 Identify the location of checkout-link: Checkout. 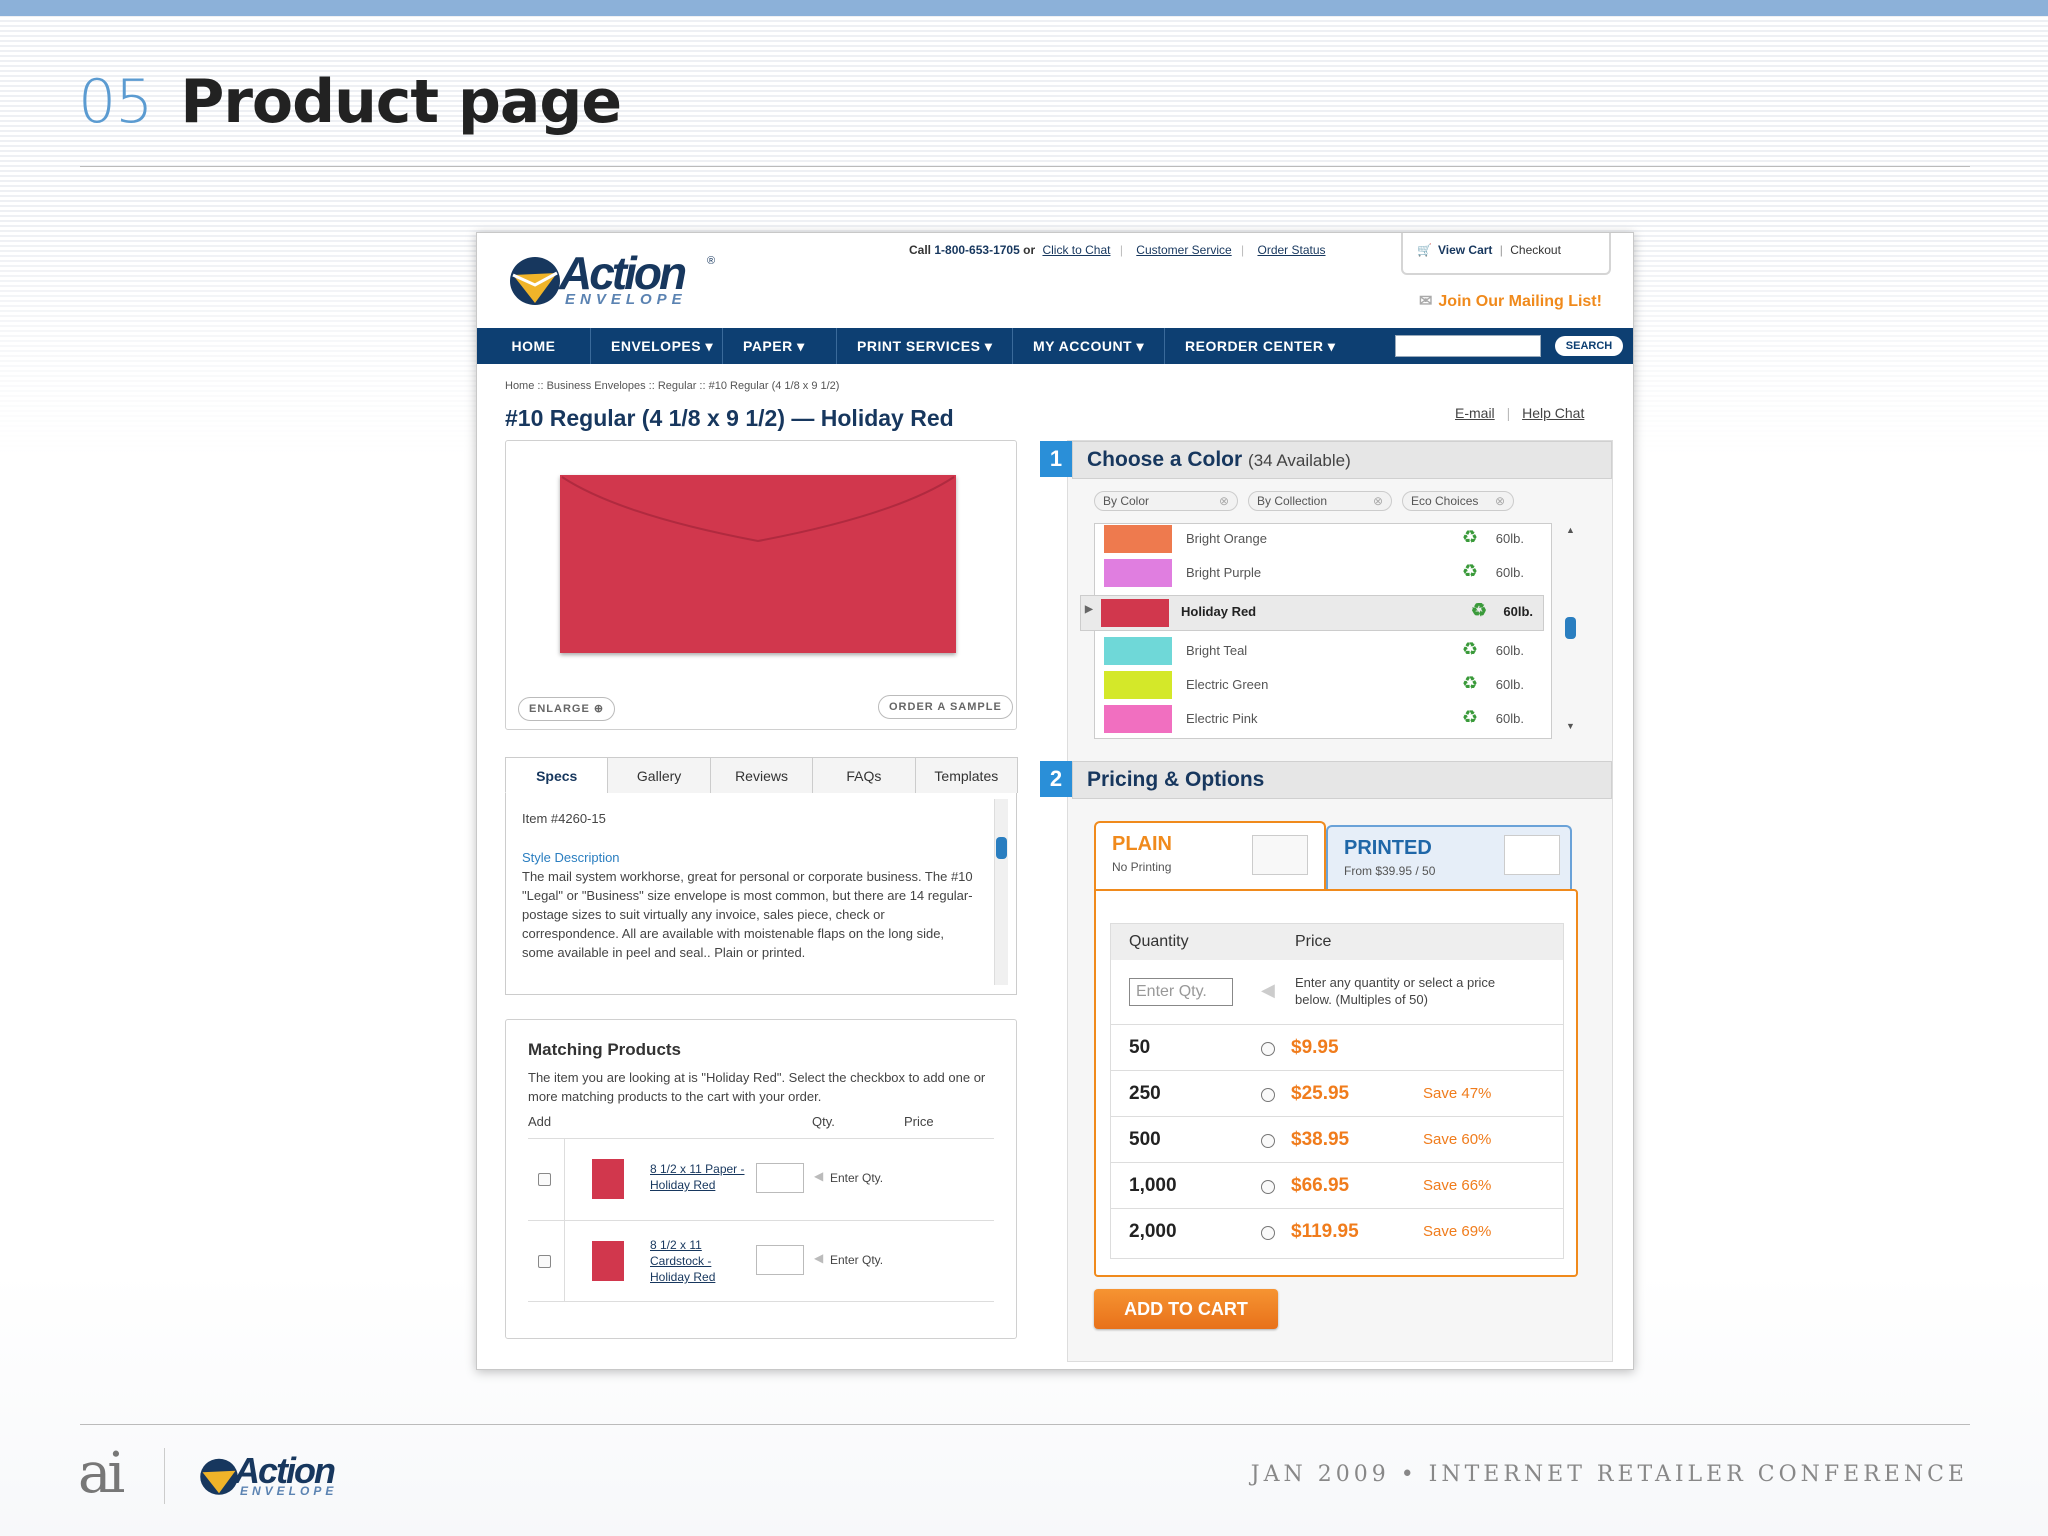
(1535, 250).